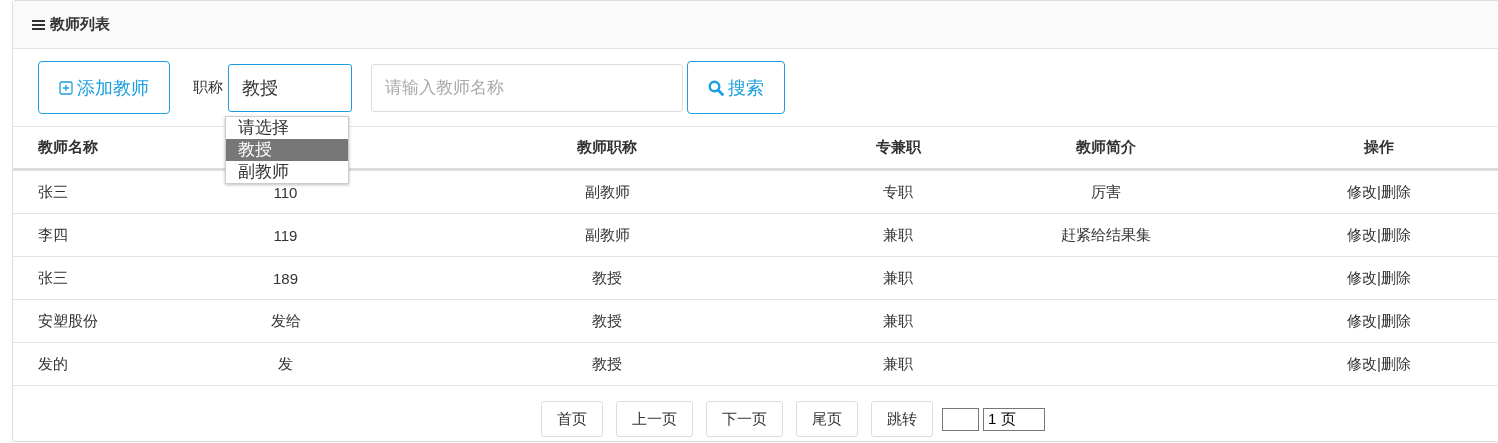 The width and height of the screenshot is (1498, 443). I want to click on dropdown-option: 教授, so click(287, 150).